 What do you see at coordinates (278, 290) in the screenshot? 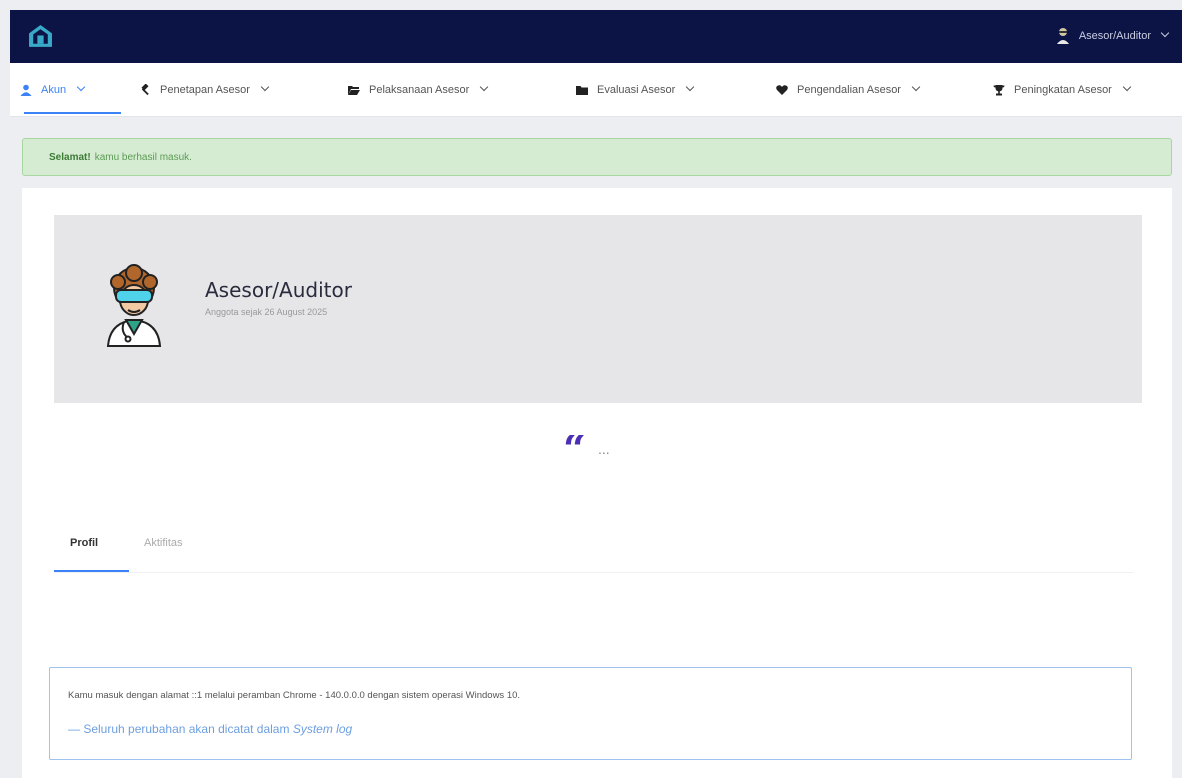
I see `profile-name: Asesor/Auditor` at bounding box center [278, 290].